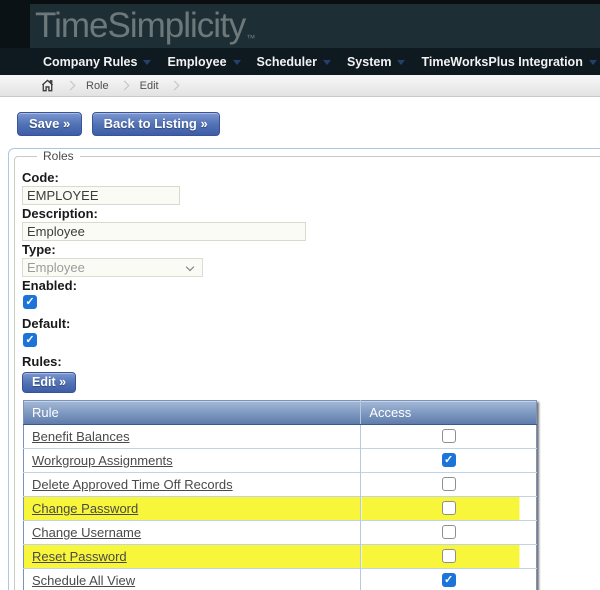 The height and width of the screenshot is (590, 600). I want to click on nav-item-employee: Employee, so click(204, 61).